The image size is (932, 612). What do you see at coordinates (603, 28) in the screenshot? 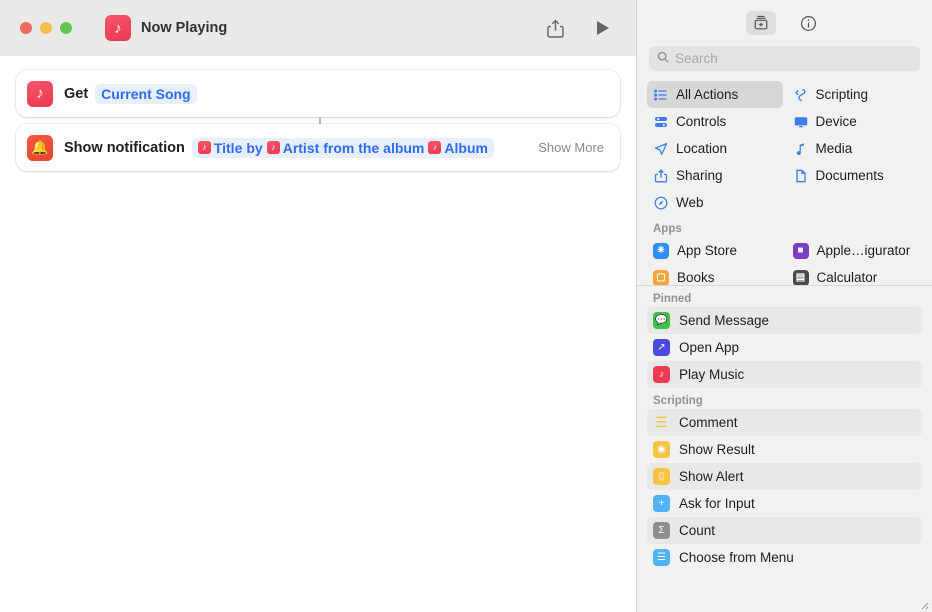
I see `play-button` at bounding box center [603, 28].